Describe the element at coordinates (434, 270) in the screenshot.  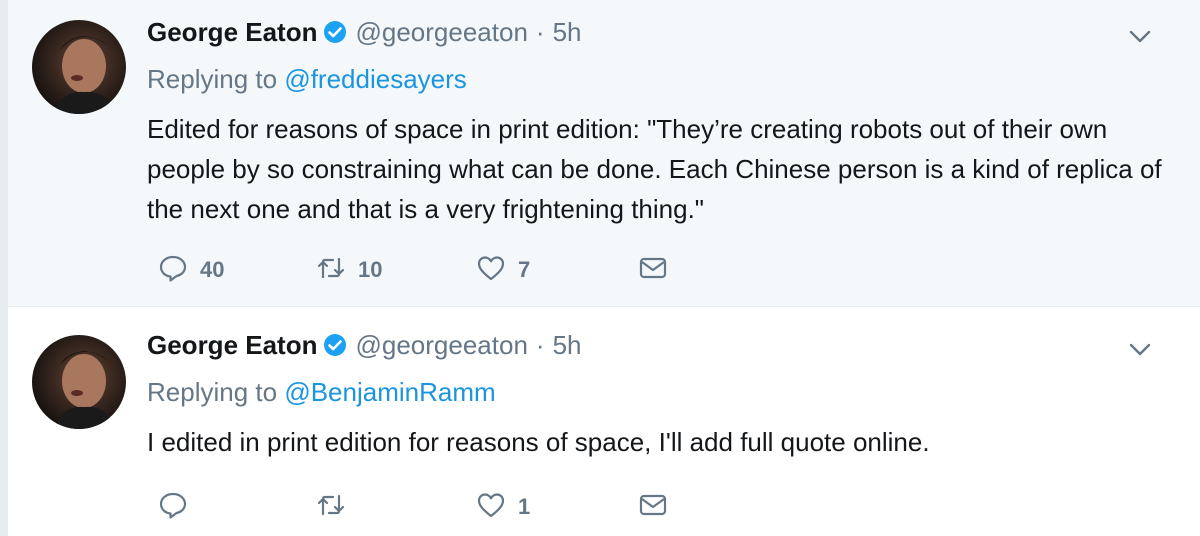
I see `tweet-actions: 40 10 7` at that location.